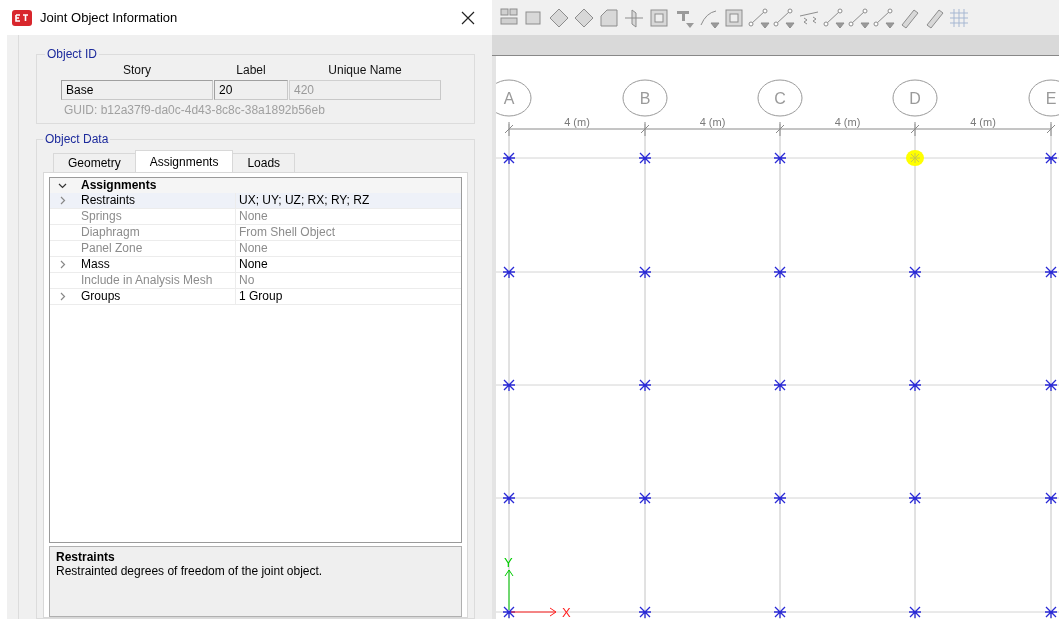 Image resolution: width=1059 pixels, height=619 pixels. What do you see at coordinates (137, 90) in the screenshot?
I see `id-field: Base` at bounding box center [137, 90].